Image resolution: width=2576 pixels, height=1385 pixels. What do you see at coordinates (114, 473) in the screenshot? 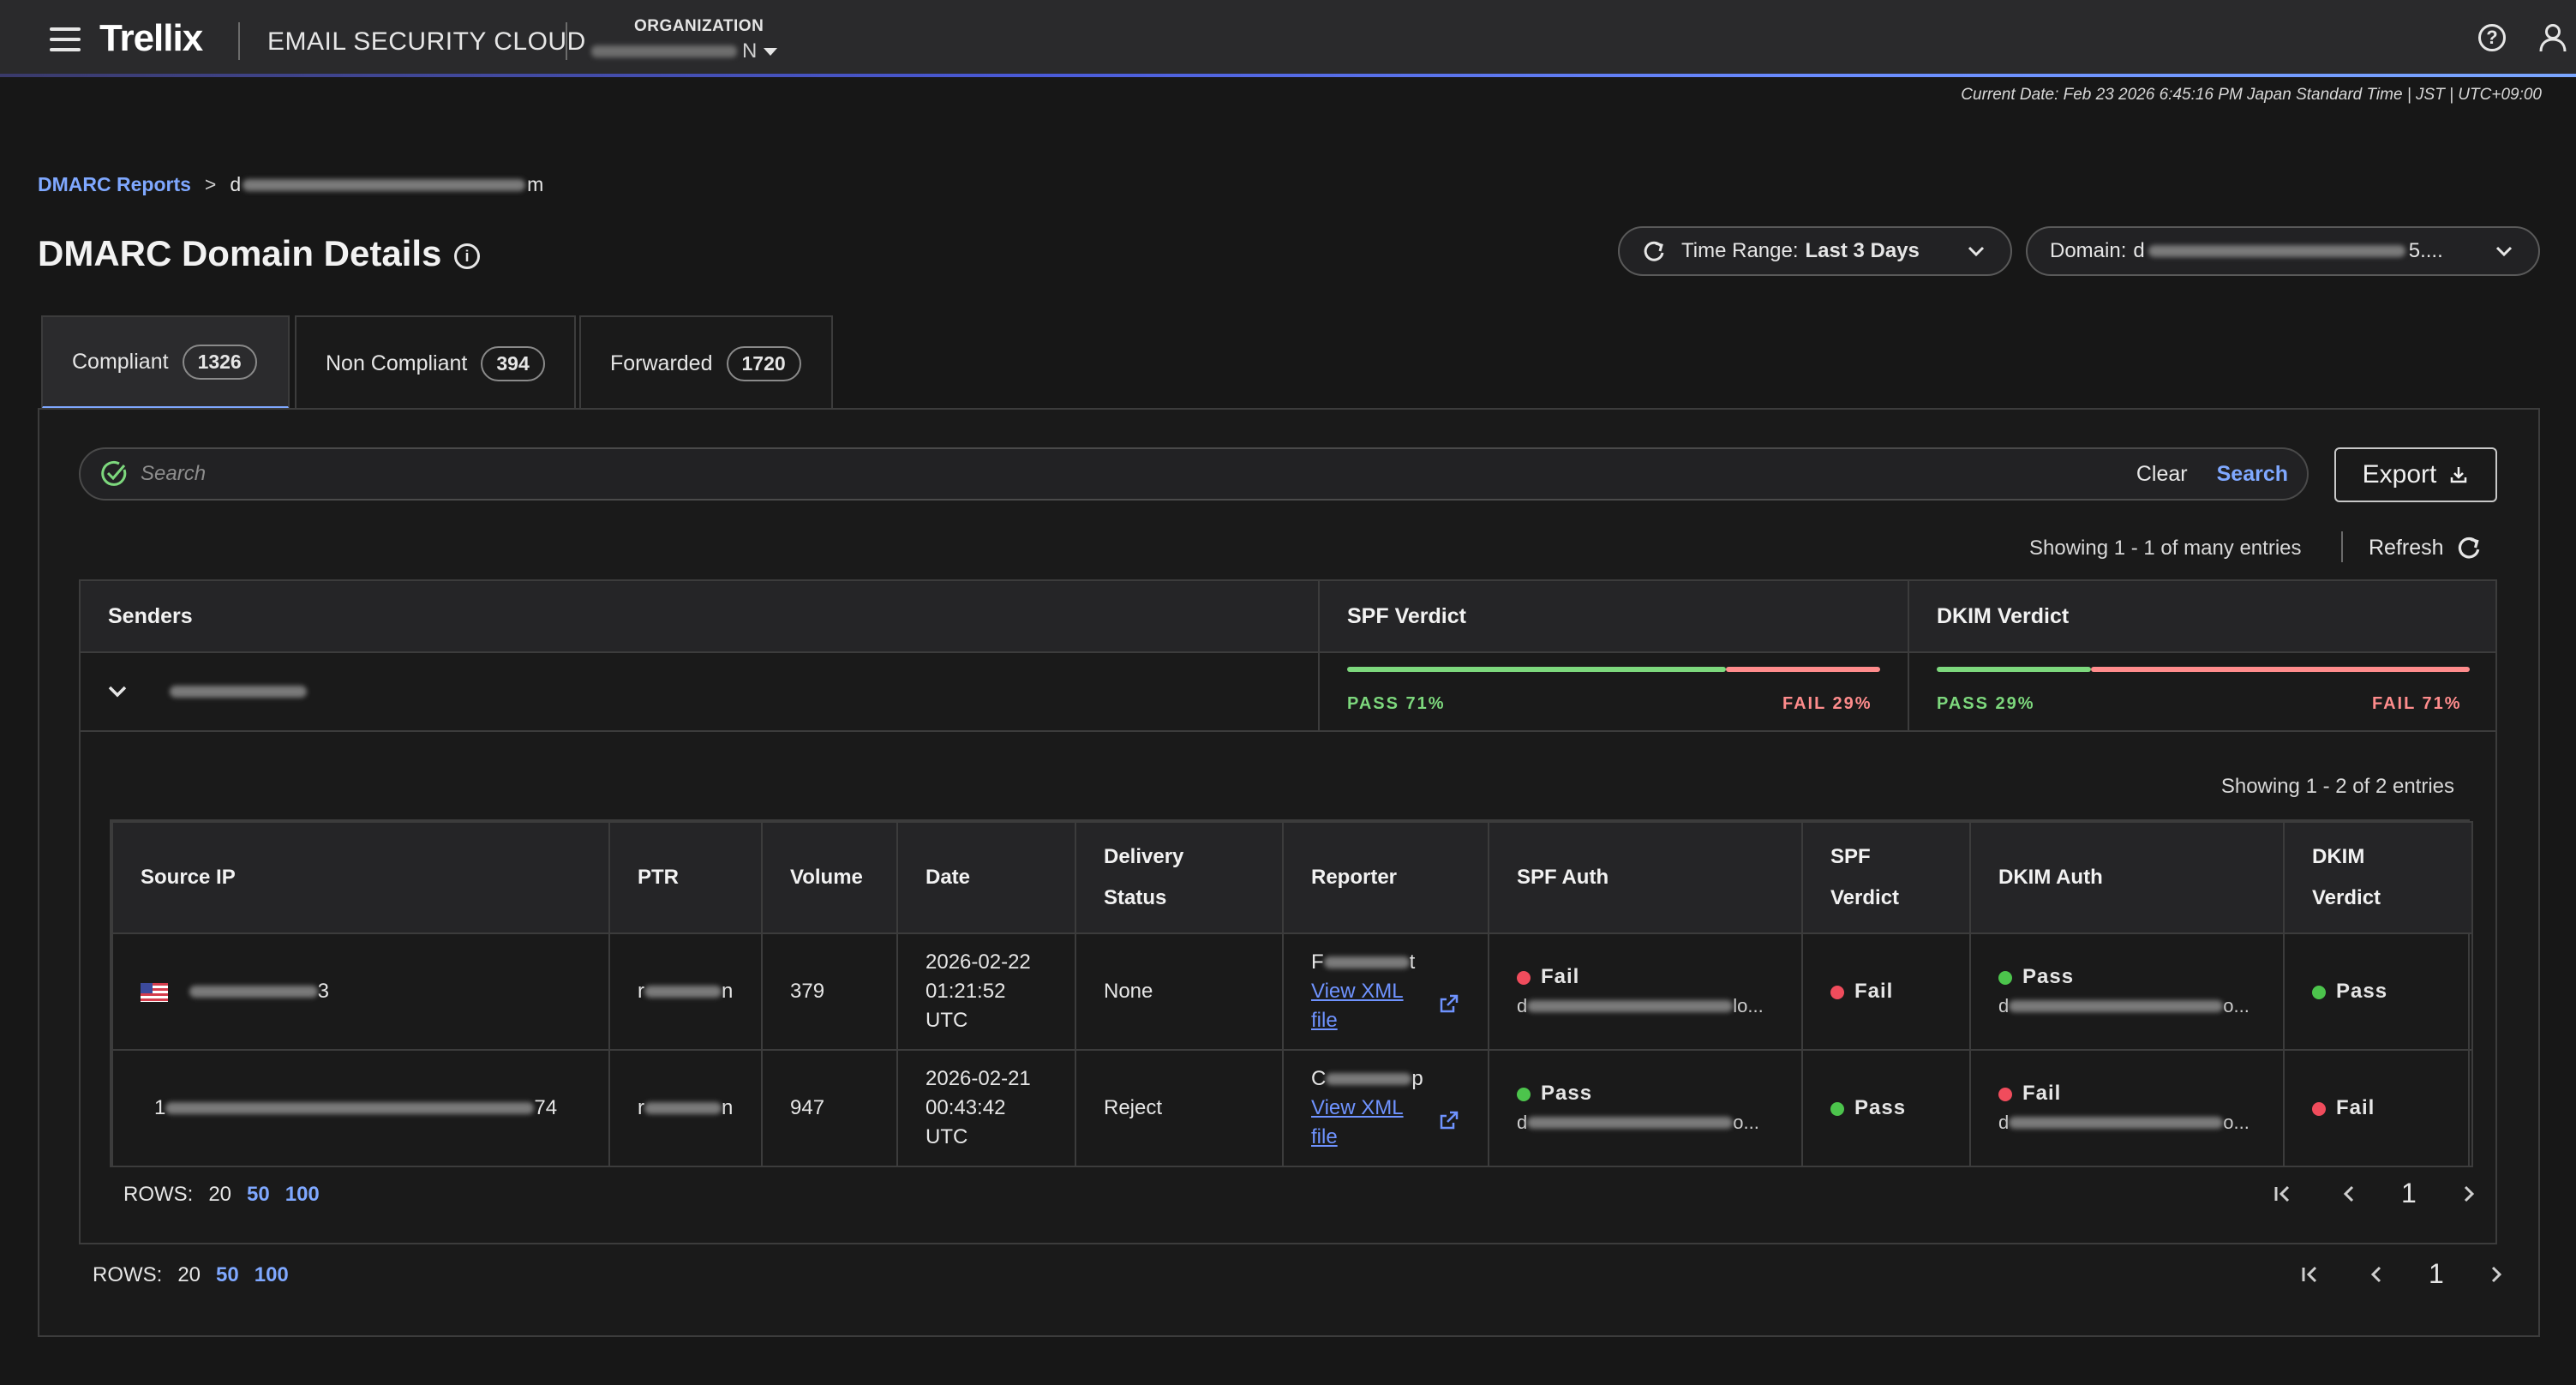
I see `check-circle-icon` at bounding box center [114, 473].